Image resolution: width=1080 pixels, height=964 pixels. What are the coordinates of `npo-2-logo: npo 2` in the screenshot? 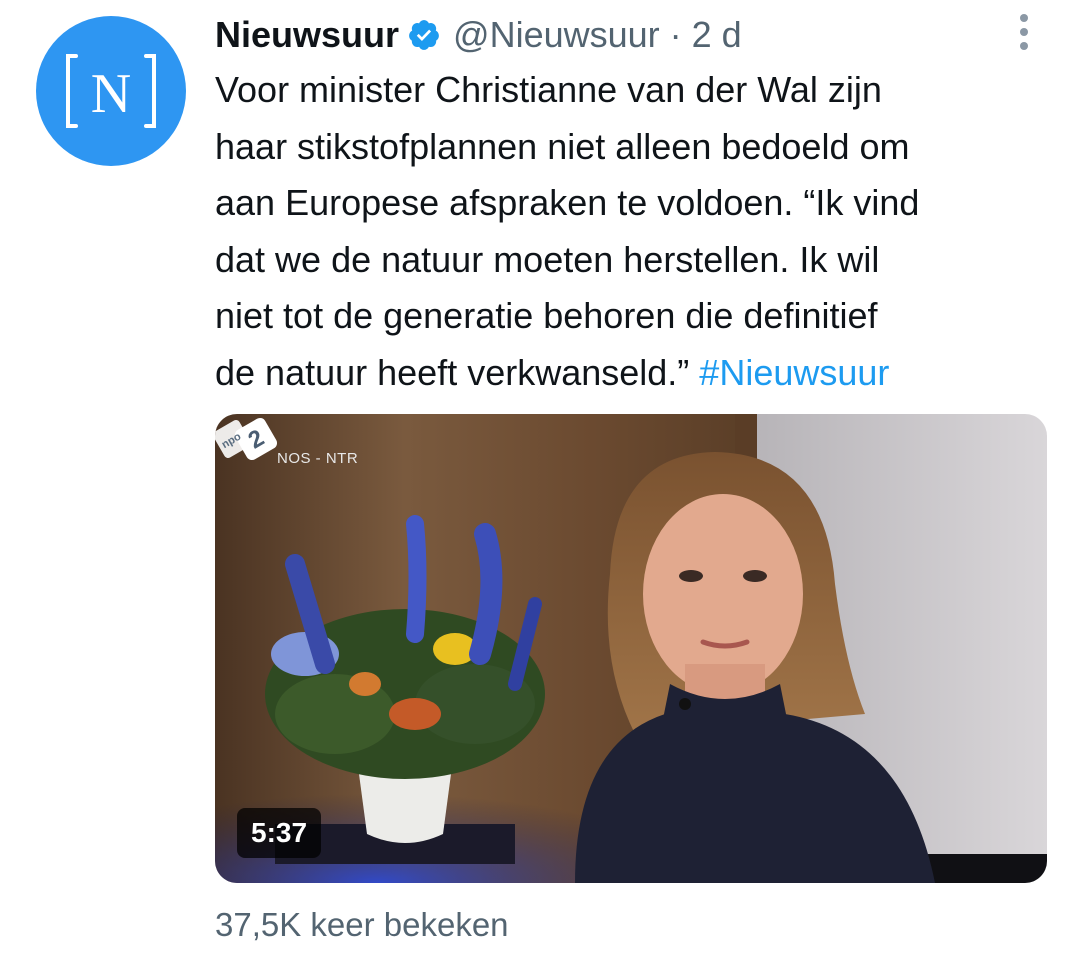 It's located at (246, 439).